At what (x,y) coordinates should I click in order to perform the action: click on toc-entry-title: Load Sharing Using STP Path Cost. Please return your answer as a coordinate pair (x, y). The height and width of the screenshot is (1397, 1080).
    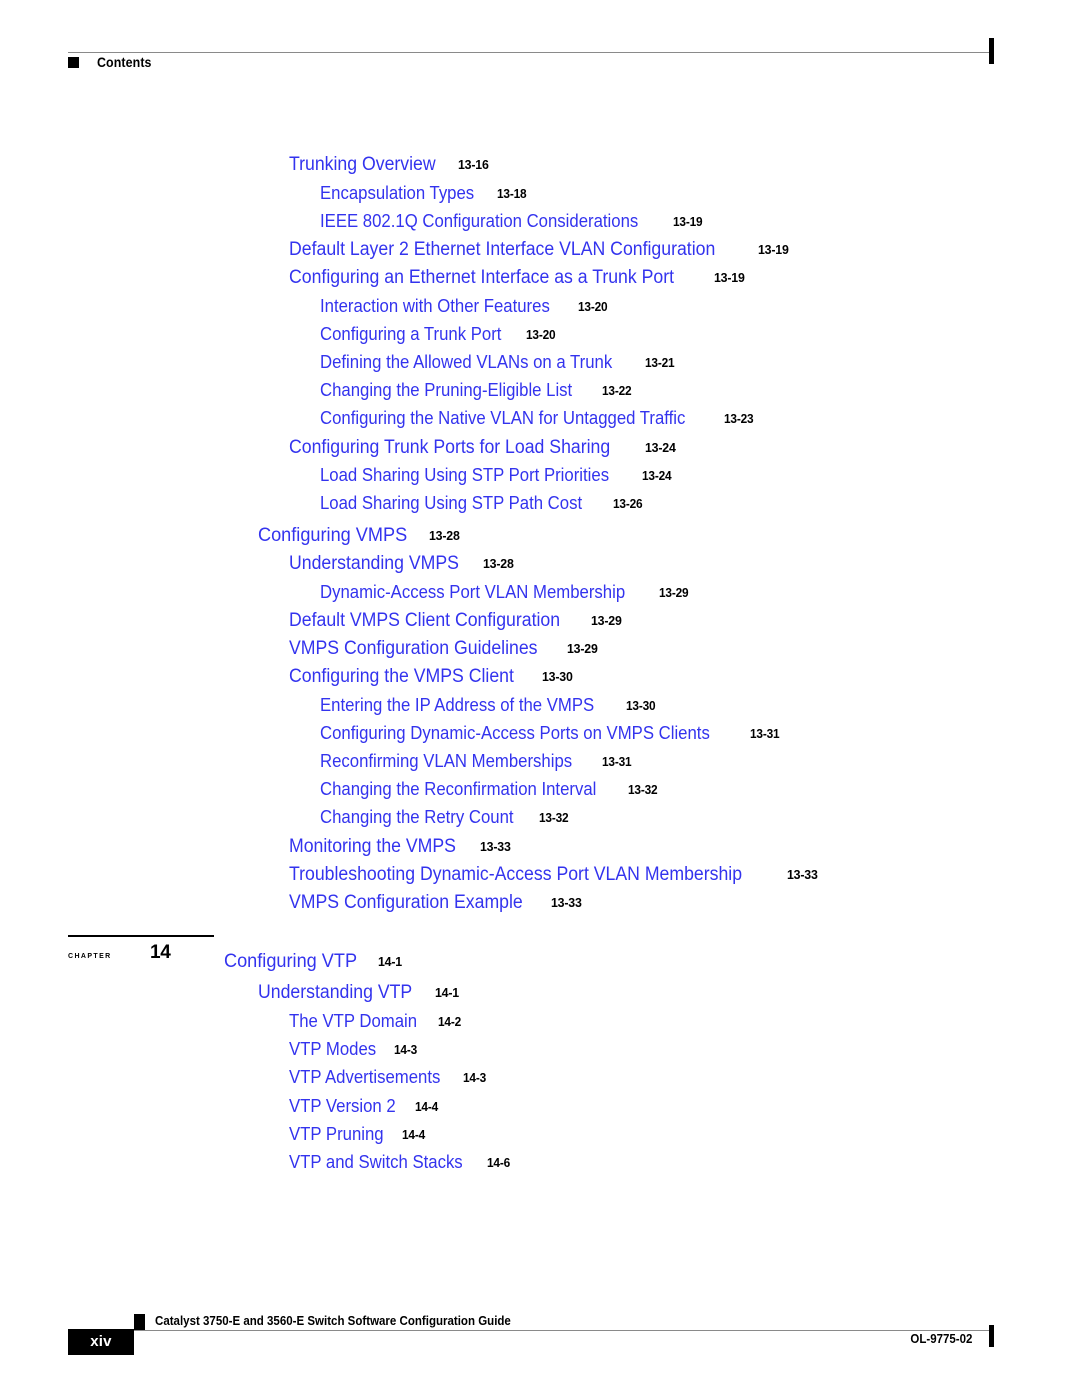
    Looking at the image, I should click on (451, 503).